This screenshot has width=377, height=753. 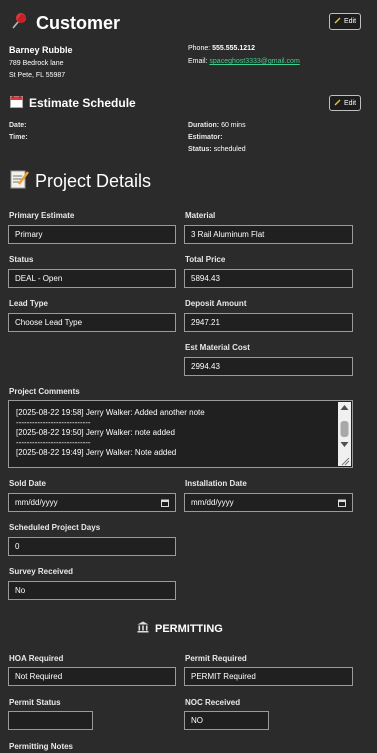 What do you see at coordinates (344, 434) in the screenshot?
I see `comments-scrollbar` at bounding box center [344, 434].